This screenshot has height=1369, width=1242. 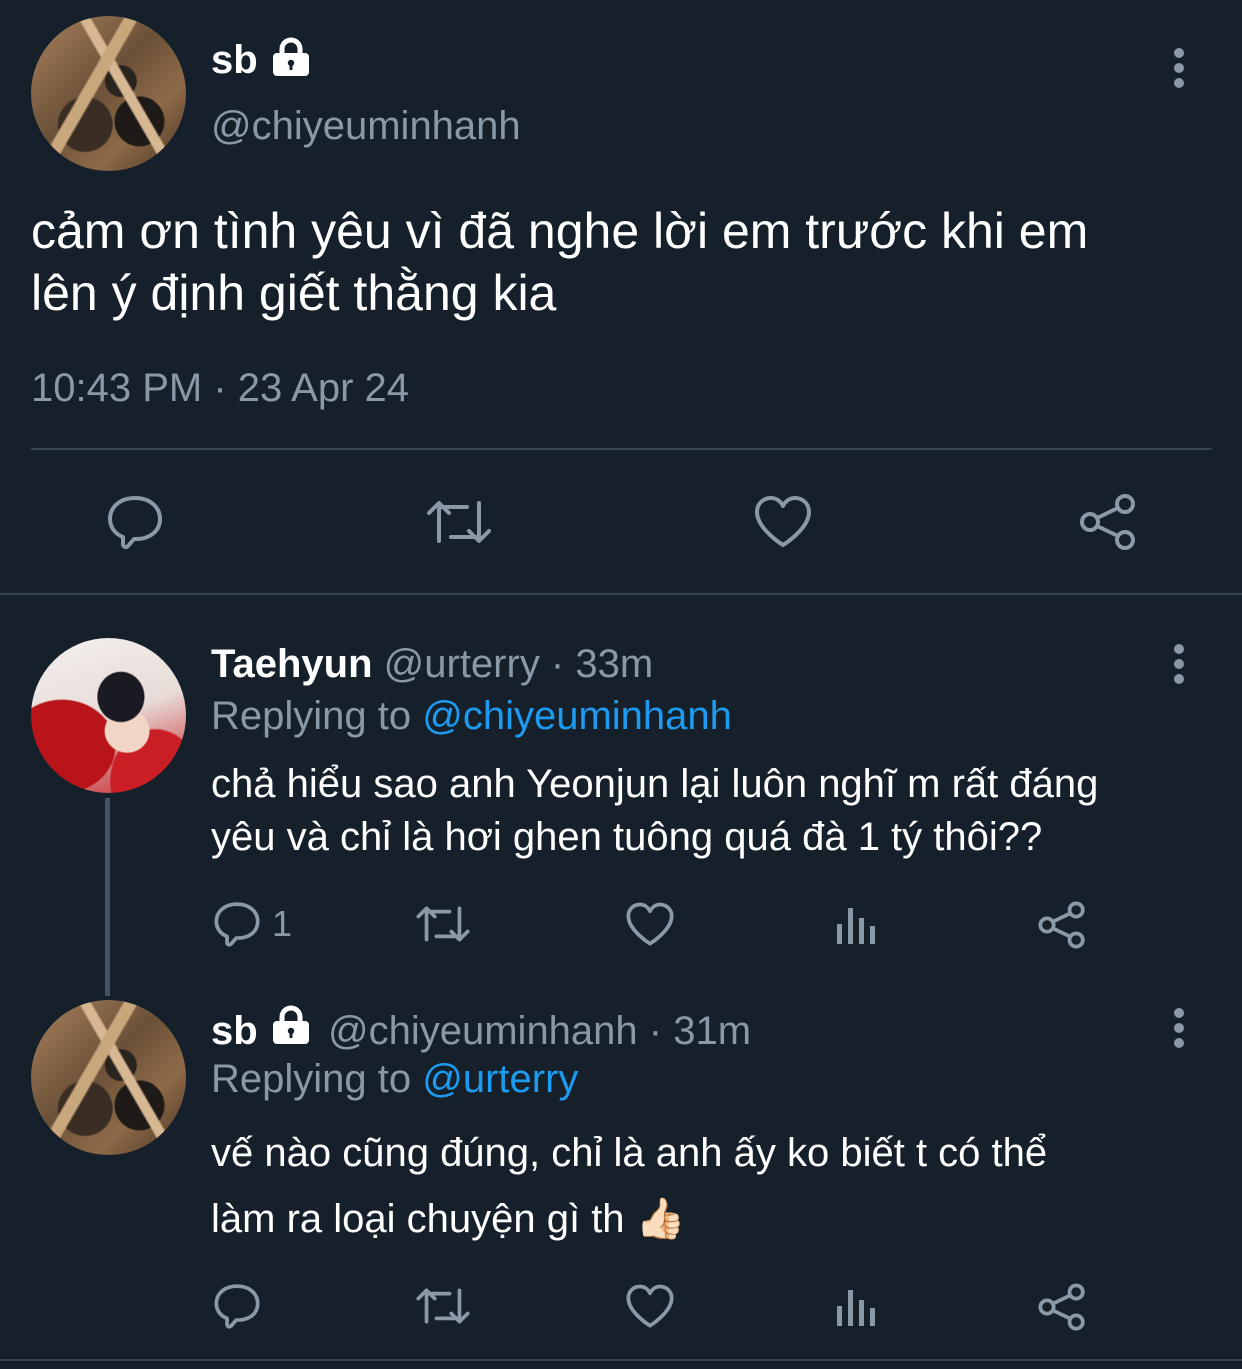 I want to click on reply-text-line: làm ra loại chuyện gì th 👍🏻, so click(x=629, y=1219).